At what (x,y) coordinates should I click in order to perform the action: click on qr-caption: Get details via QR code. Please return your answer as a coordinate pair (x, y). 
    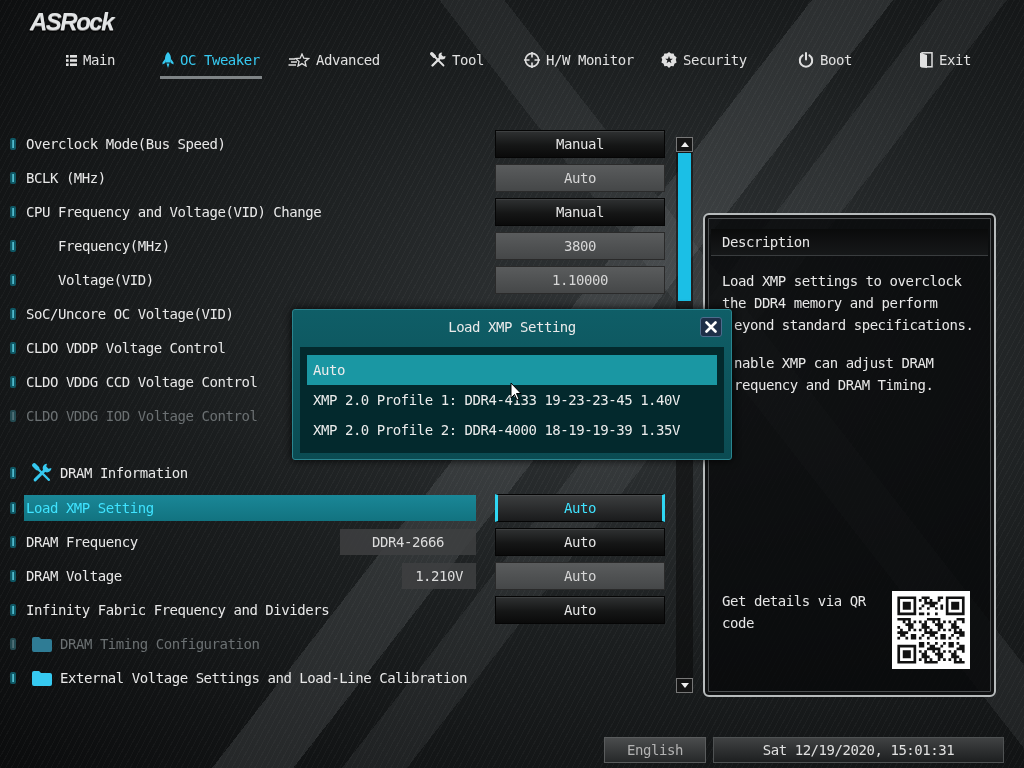
    Looking at the image, I should click on (794, 612).